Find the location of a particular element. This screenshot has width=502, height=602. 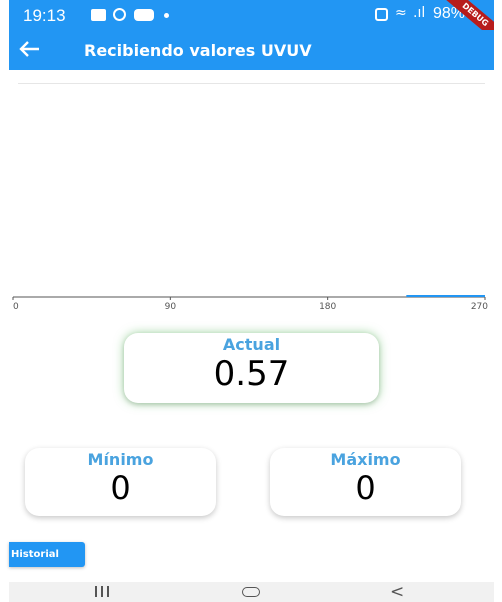

x-tick-label: 0 is located at coordinates (16, 307).